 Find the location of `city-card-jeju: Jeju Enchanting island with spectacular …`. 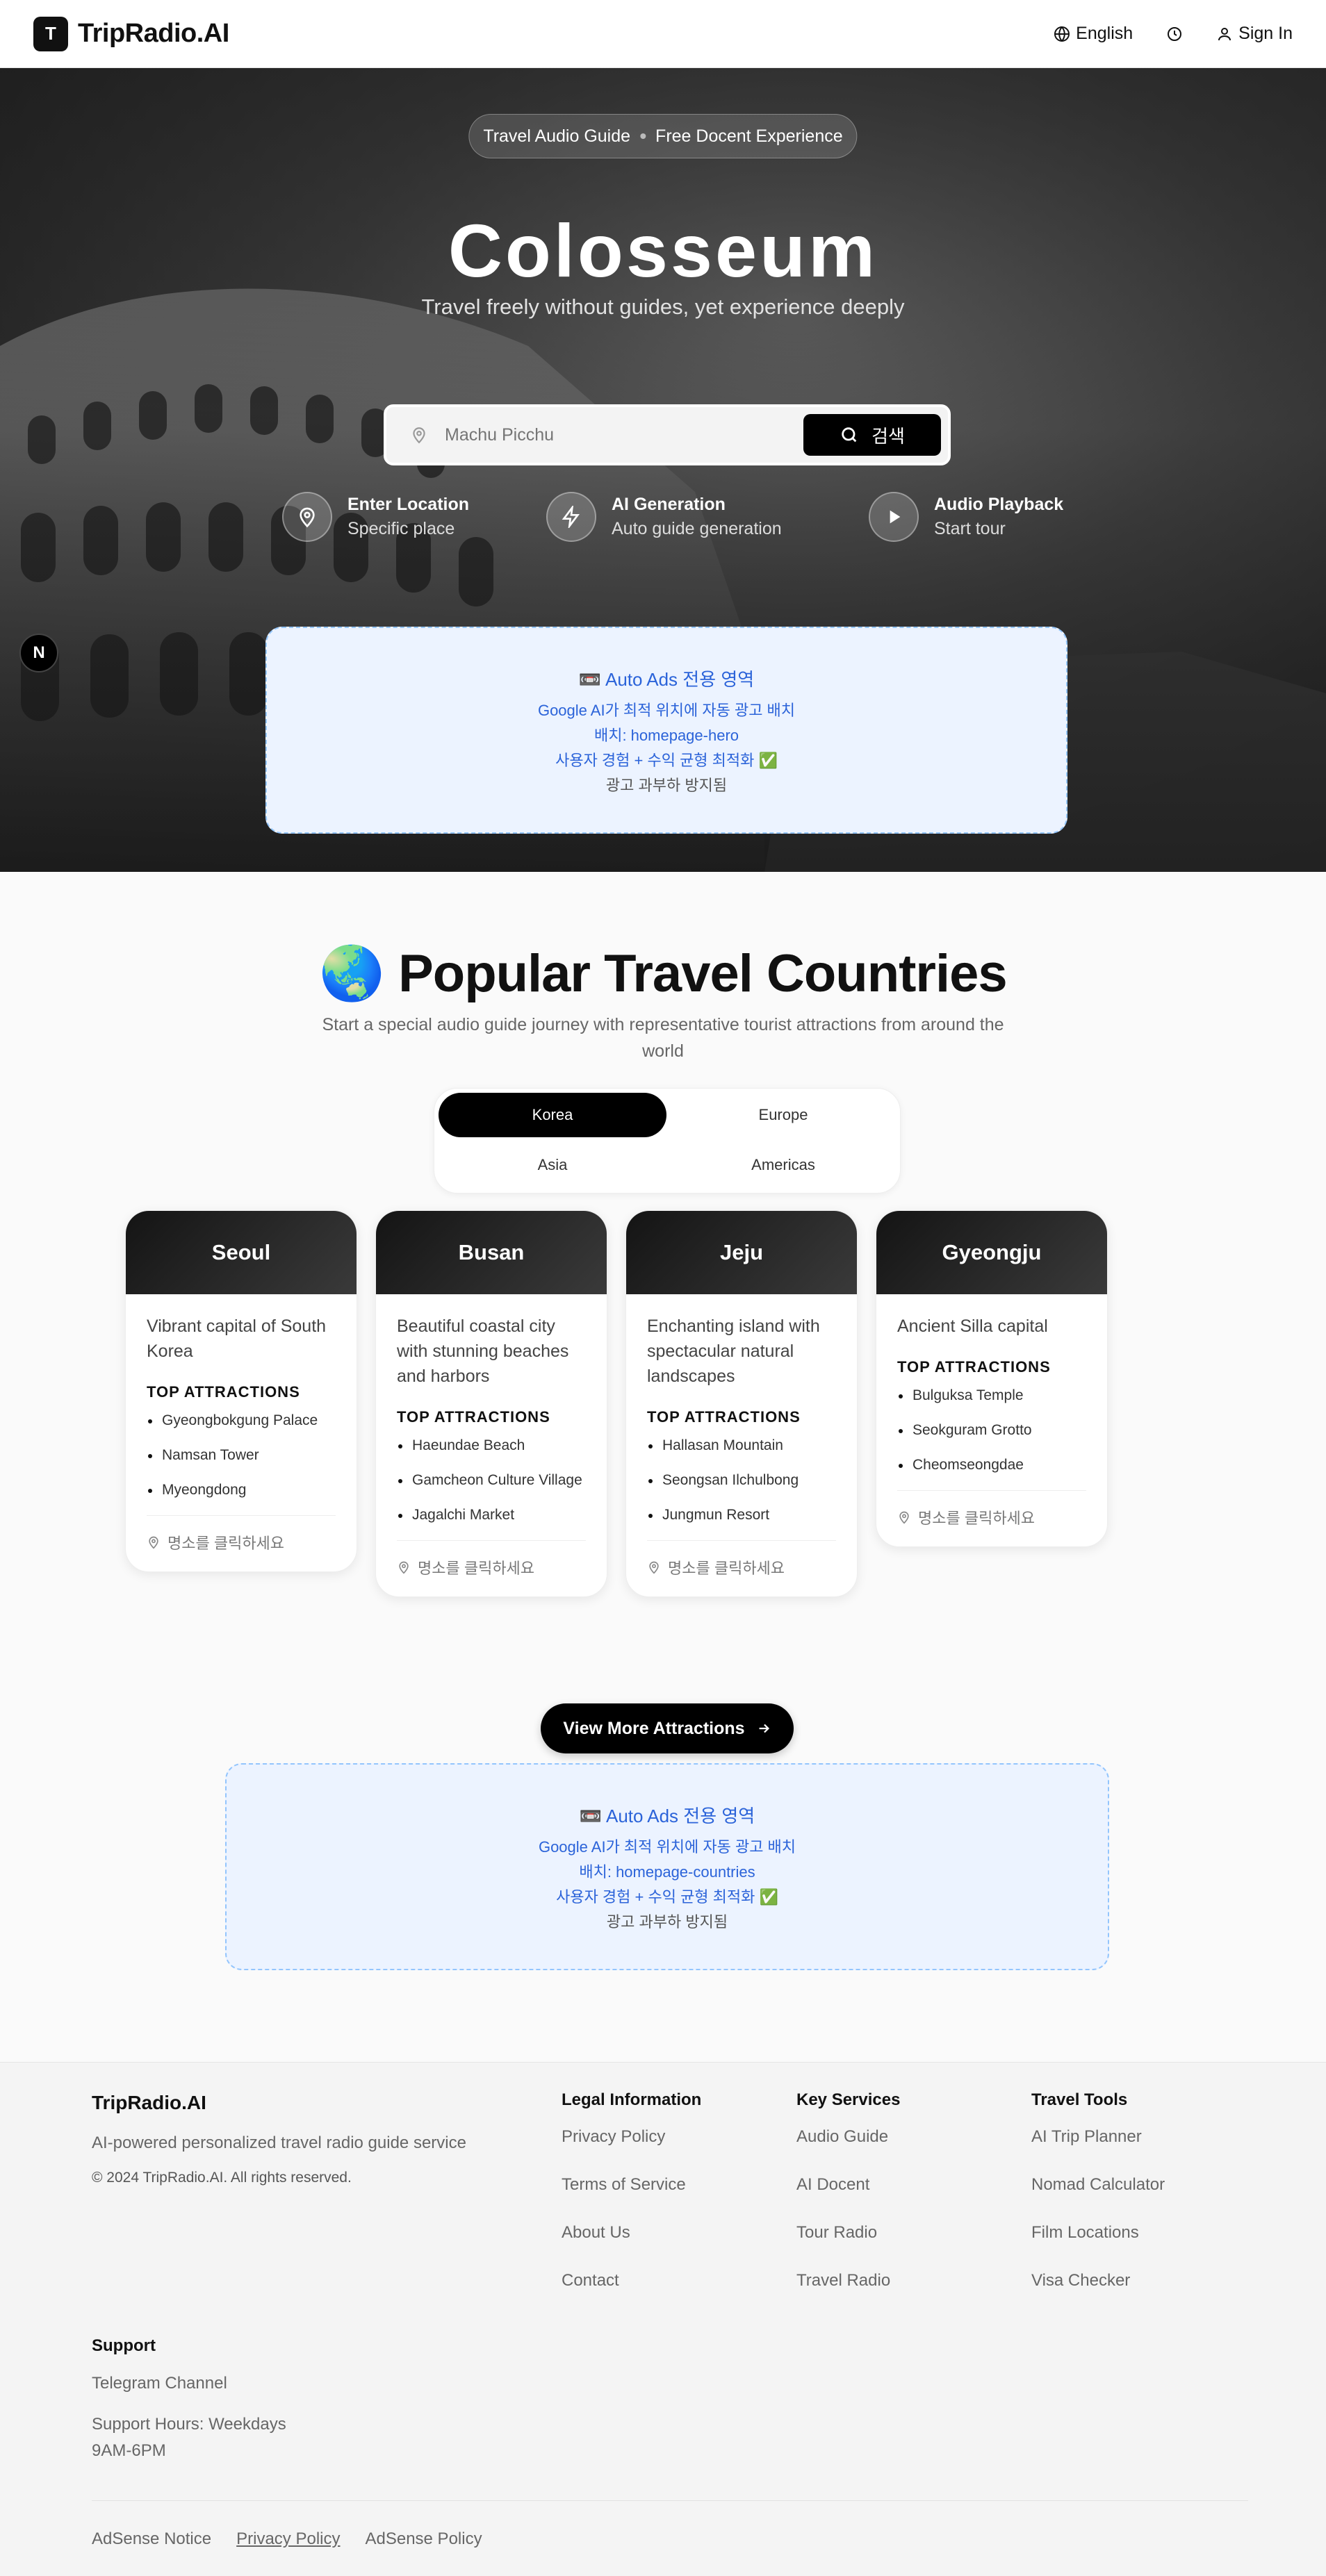

city-card-jeju: Jeju Enchanting island with spectacular … is located at coordinates (741, 1403).